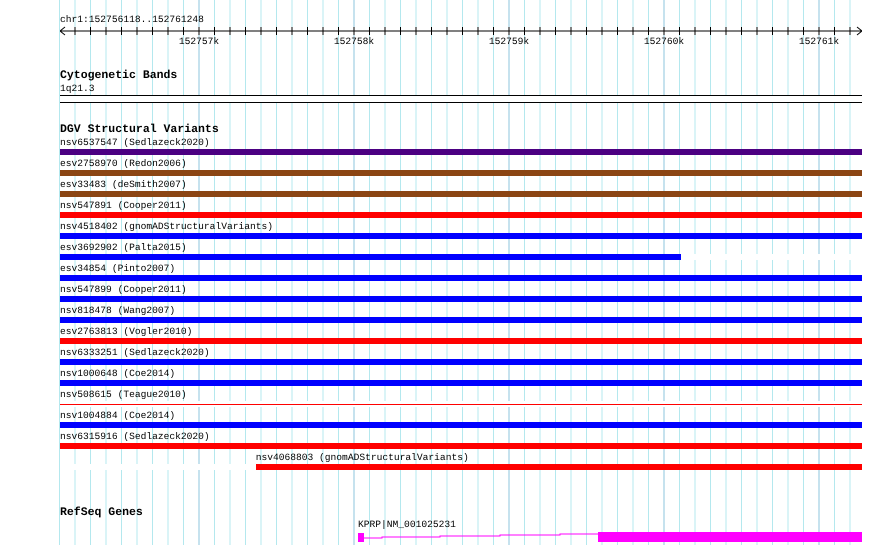  What do you see at coordinates (610, 537) in the screenshot?
I see `gene-model-drawing` at bounding box center [610, 537].